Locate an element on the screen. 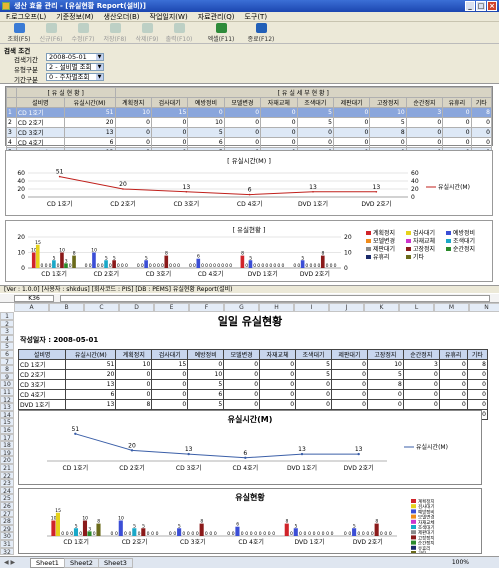  grid-col-header: 유휴리 is located at coordinates (457, 102).